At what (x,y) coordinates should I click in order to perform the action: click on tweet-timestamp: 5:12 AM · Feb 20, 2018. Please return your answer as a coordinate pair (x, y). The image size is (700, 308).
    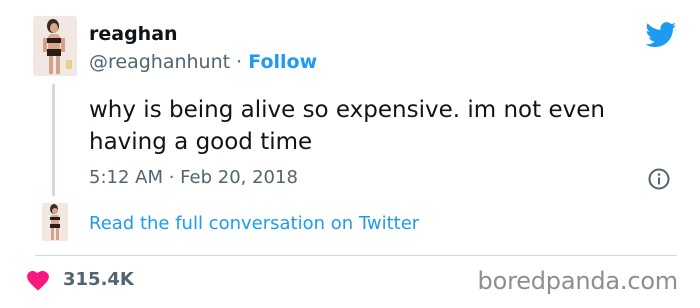
    Looking at the image, I should click on (193, 178).